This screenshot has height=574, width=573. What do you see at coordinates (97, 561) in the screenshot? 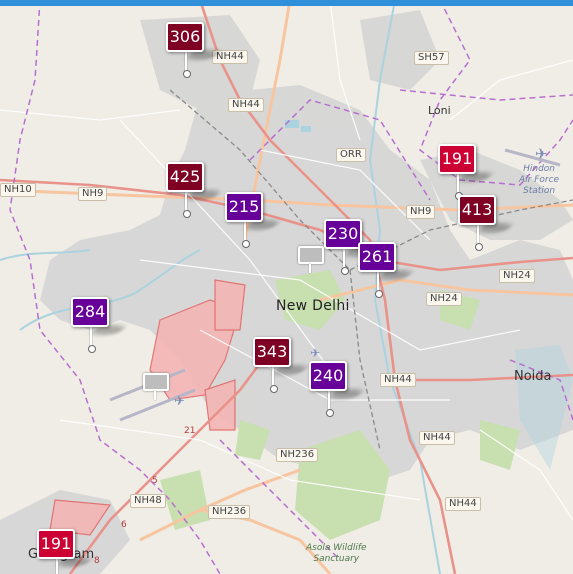
I see `km-marker: 8` at bounding box center [97, 561].